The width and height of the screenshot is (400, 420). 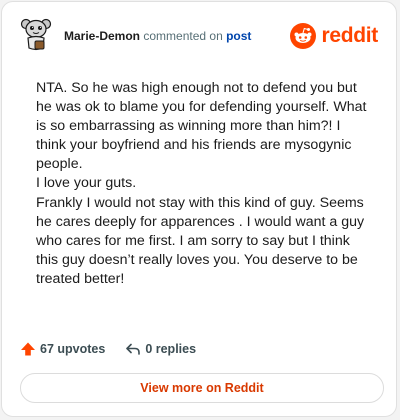 I want to click on post-link: post, so click(x=238, y=36).